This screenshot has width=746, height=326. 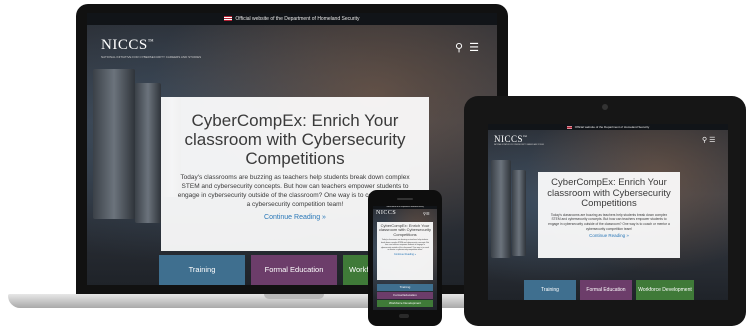 I want to click on tablet-camera, so click(x=605, y=107).